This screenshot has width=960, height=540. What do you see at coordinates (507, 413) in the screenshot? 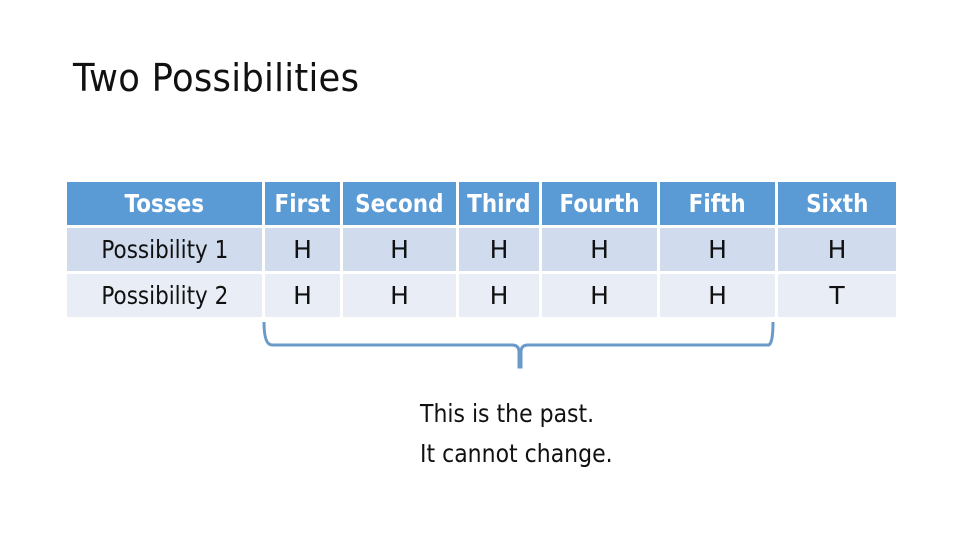
I see `caption-line-1: This is the past.` at bounding box center [507, 413].